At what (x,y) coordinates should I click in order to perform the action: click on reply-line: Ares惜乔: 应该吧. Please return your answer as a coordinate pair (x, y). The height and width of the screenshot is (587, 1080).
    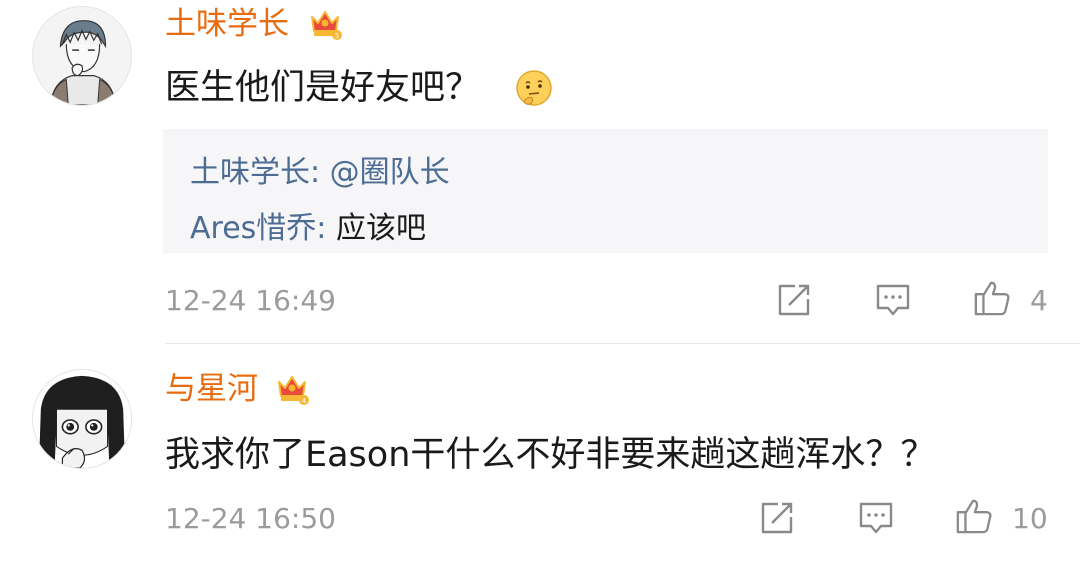
    Looking at the image, I should click on (308, 229).